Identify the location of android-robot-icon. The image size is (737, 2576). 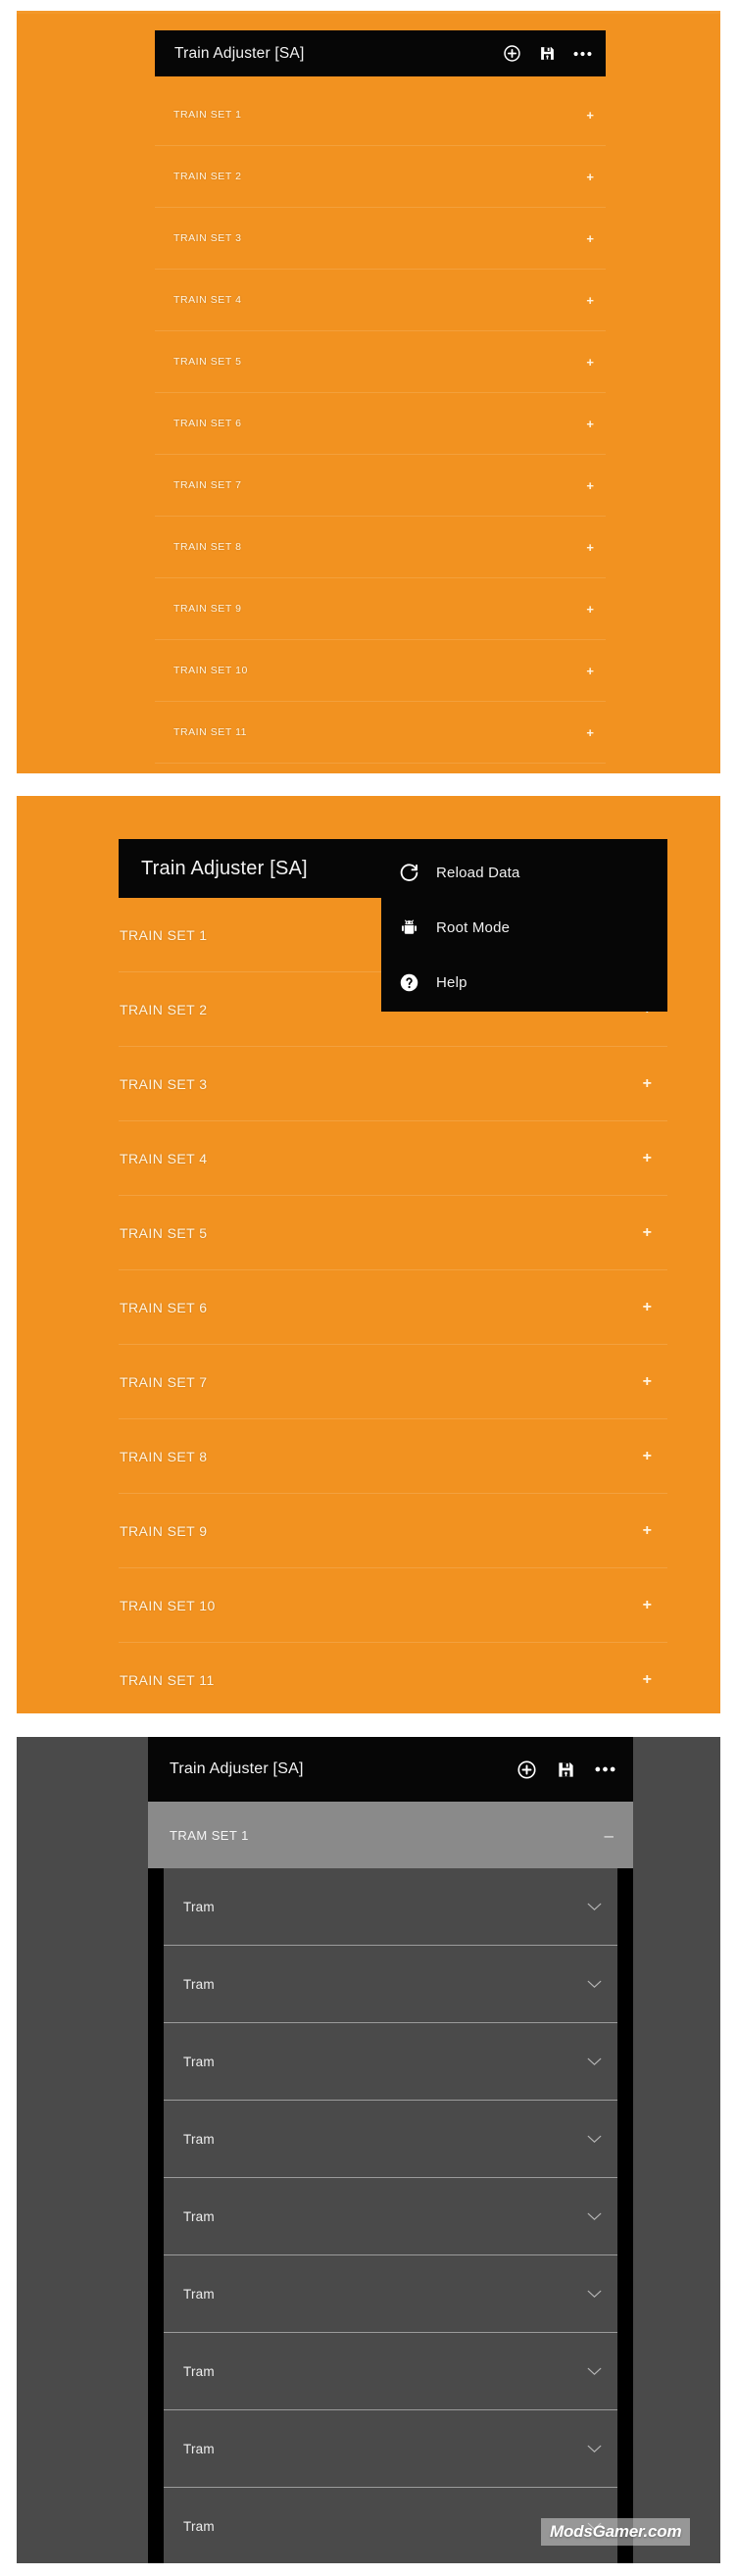
(409, 927).